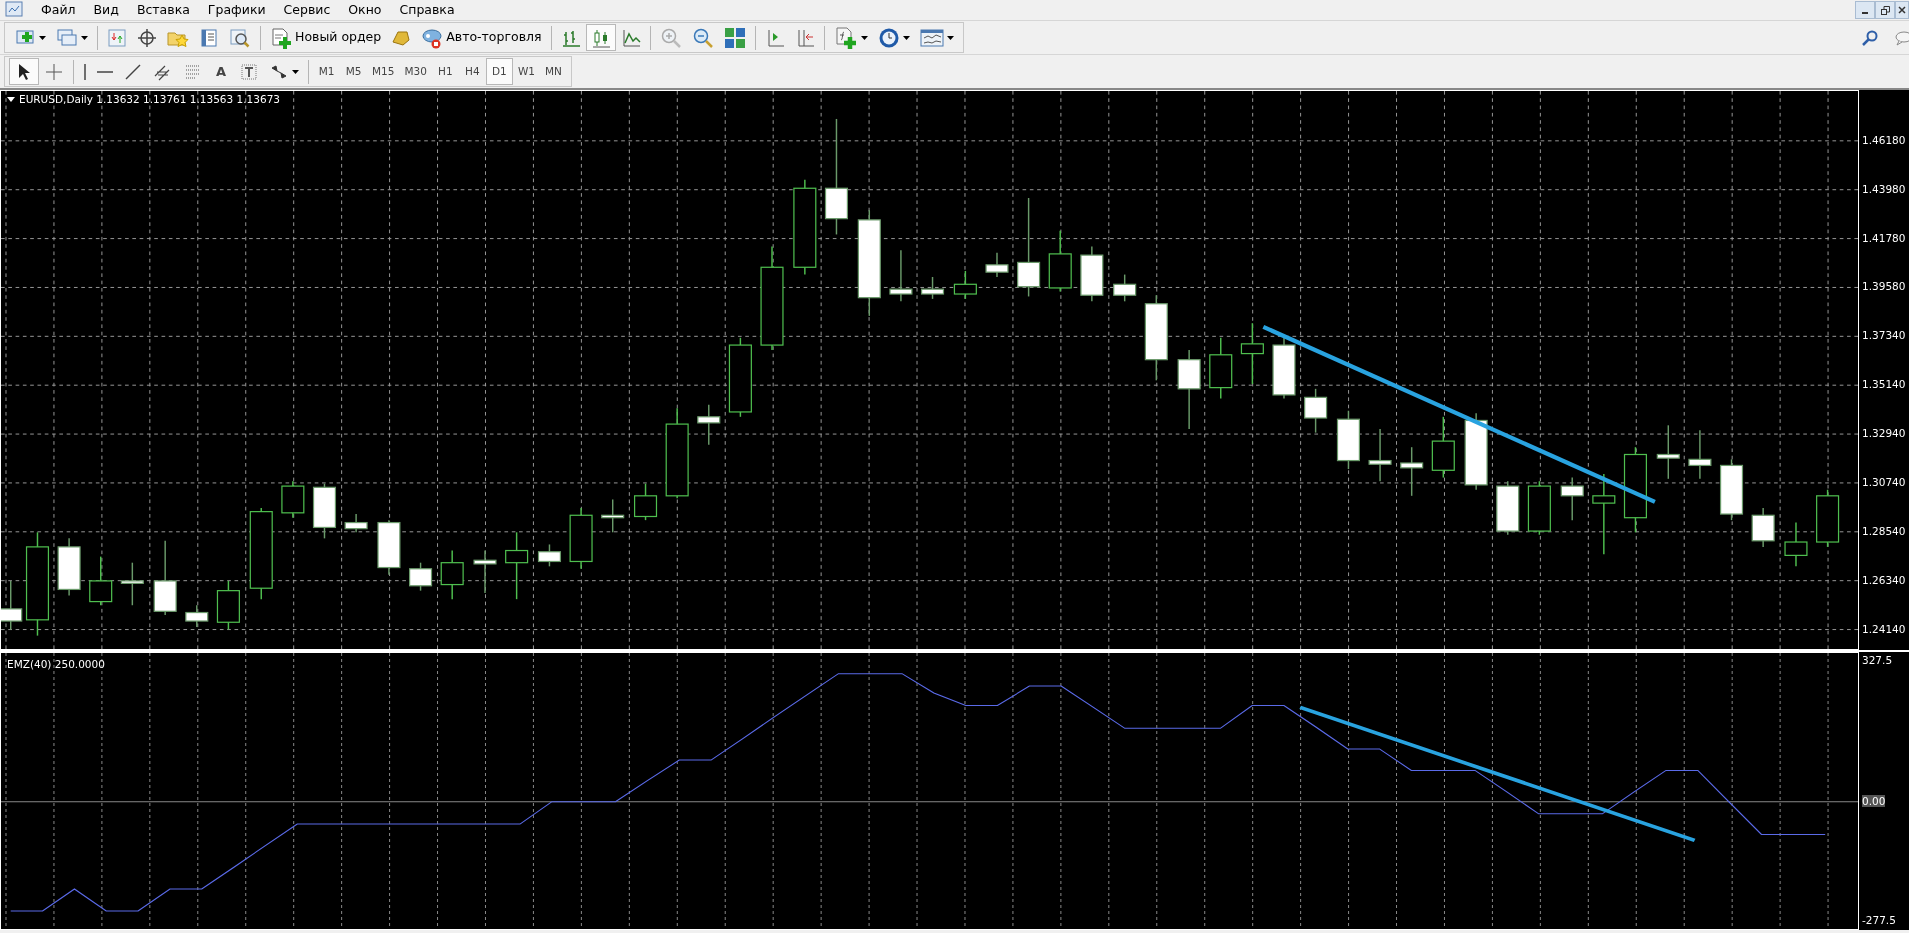  Describe the element at coordinates (630, 37) in the screenshot. I see `line-chart-icon` at that location.